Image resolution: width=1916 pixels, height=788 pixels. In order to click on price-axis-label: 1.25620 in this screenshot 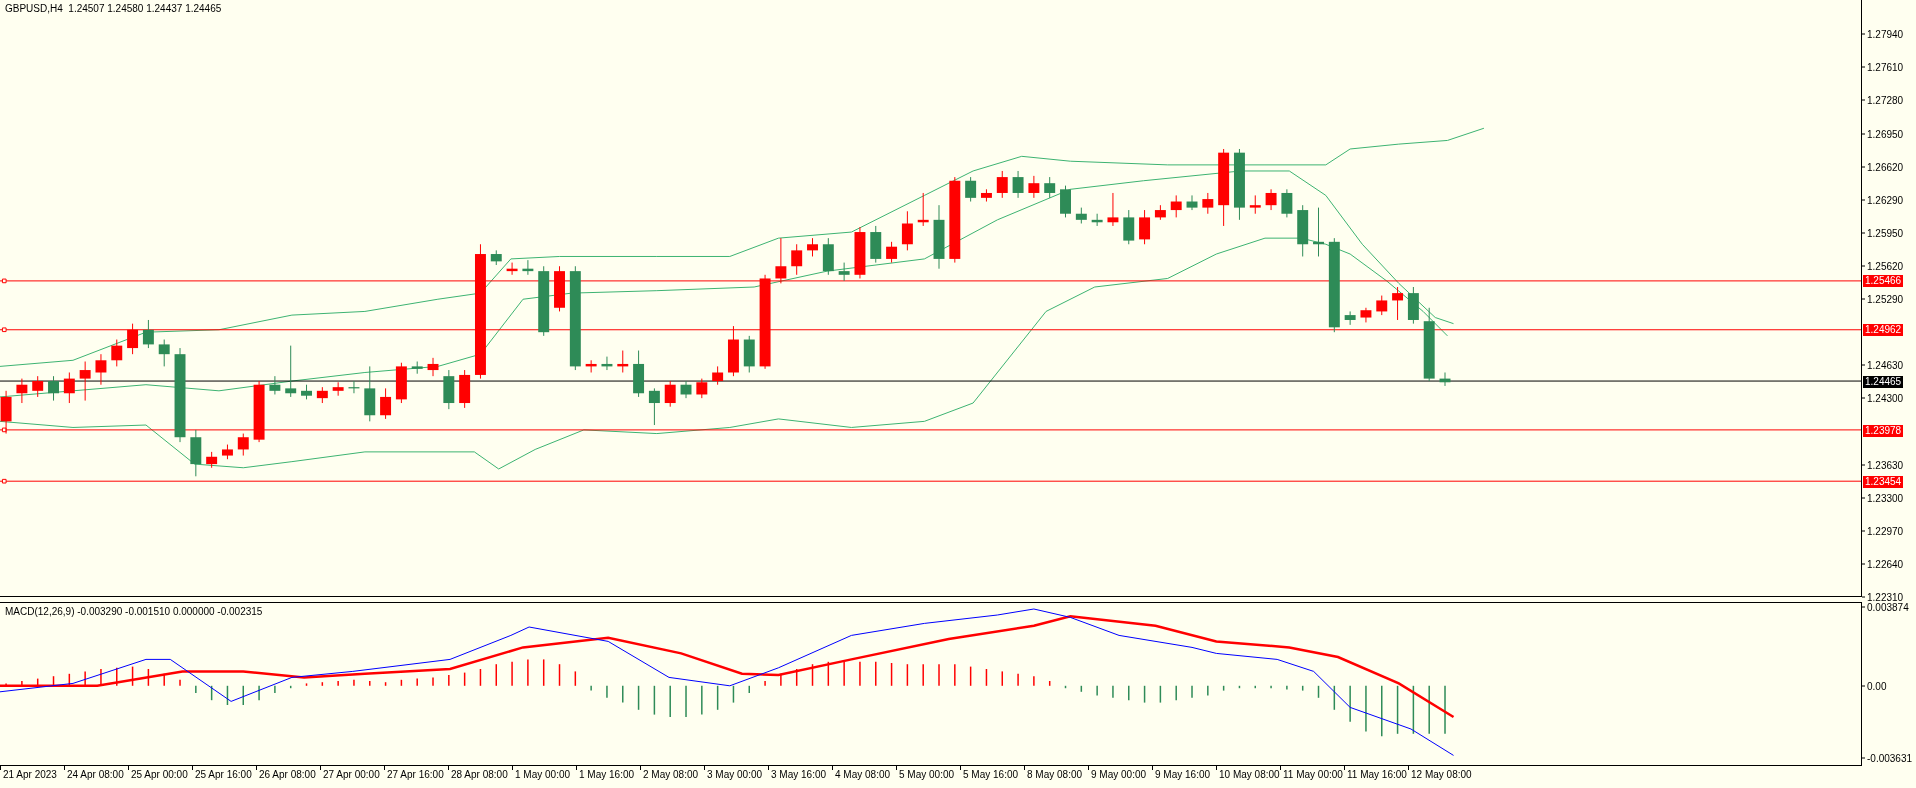, I will do `click(1885, 266)`.